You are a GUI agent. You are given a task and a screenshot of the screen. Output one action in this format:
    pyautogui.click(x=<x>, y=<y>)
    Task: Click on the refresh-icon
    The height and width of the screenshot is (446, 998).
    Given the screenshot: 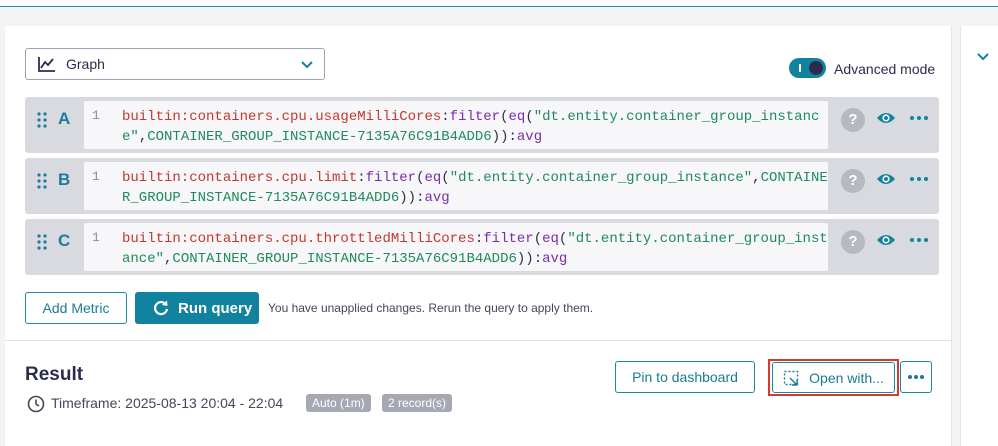 What is the action you would take?
    pyautogui.click(x=161, y=308)
    